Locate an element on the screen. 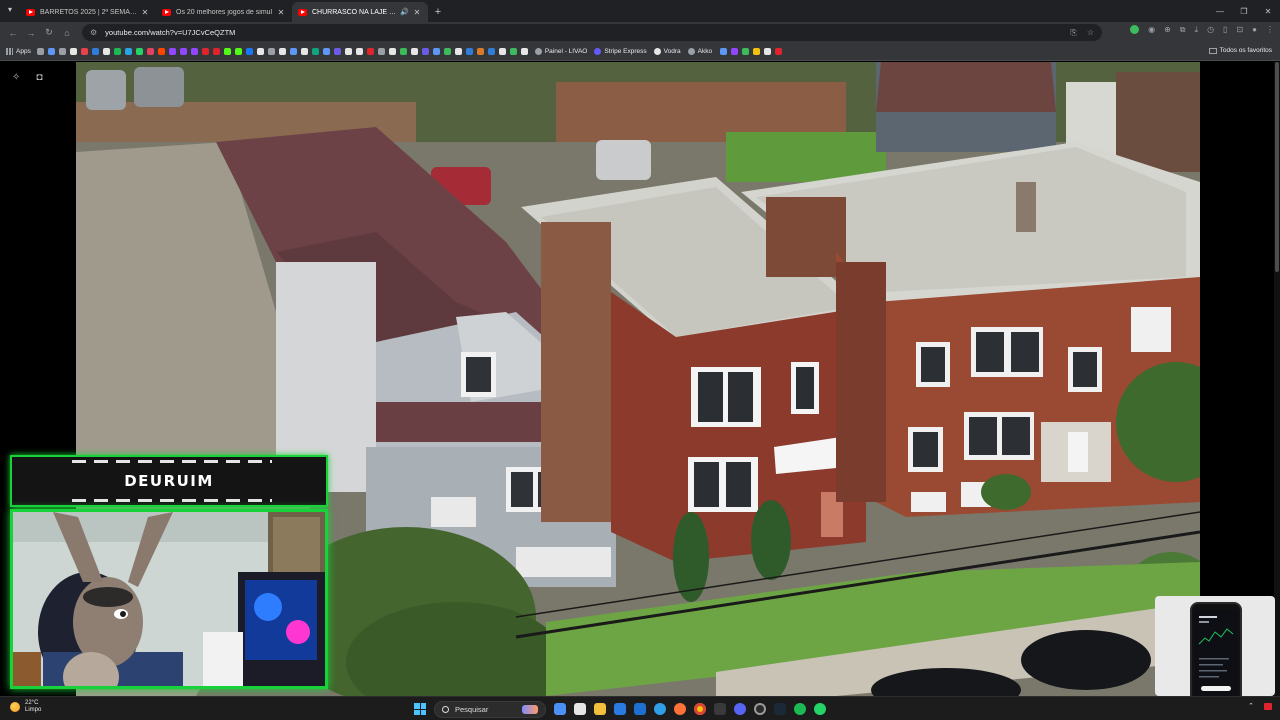 This screenshot has height=720, width=1280. speaker-icon: 🔊 is located at coordinates (404, 12).